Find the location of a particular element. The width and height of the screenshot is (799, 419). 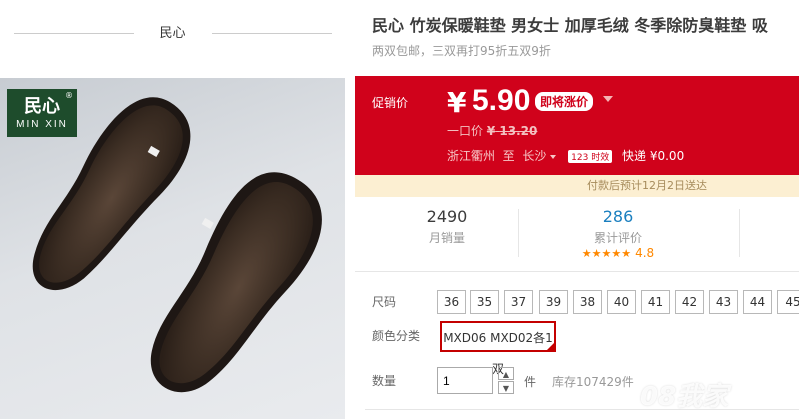

timely-tag: 123 时效 is located at coordinates (590, 156).